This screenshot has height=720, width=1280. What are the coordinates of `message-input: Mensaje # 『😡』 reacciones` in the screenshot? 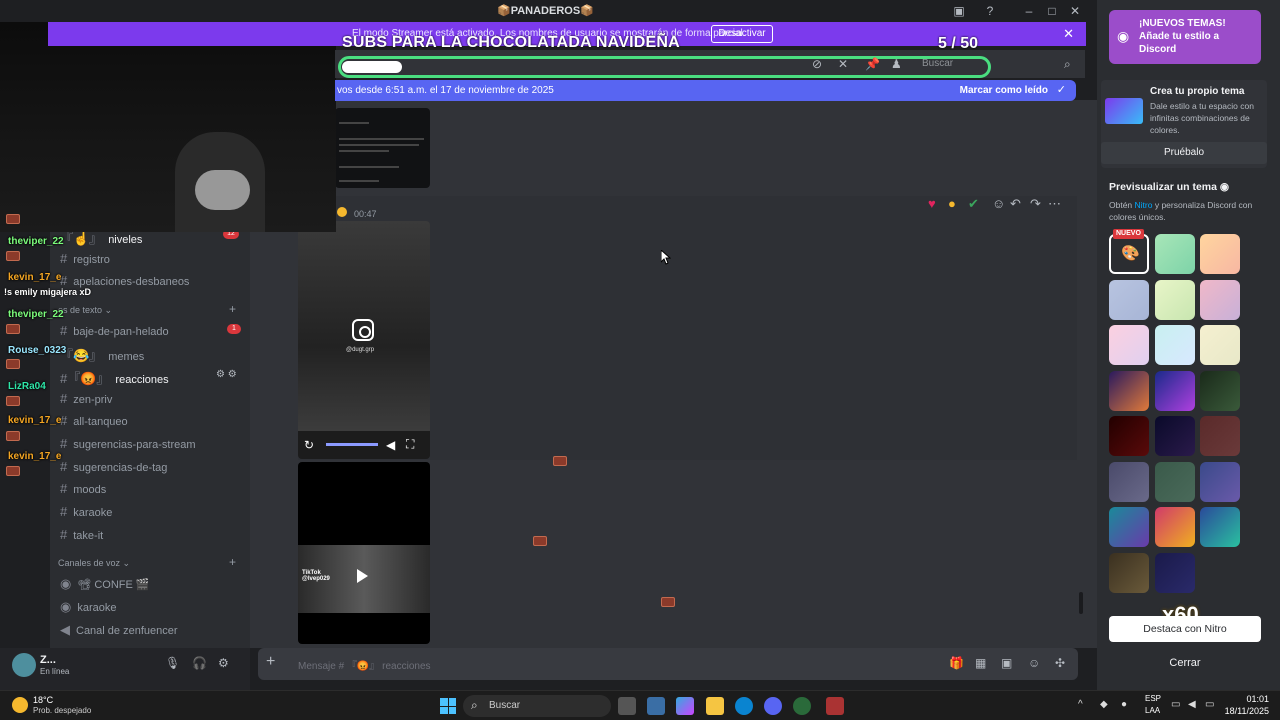 It's located at (364, 664).